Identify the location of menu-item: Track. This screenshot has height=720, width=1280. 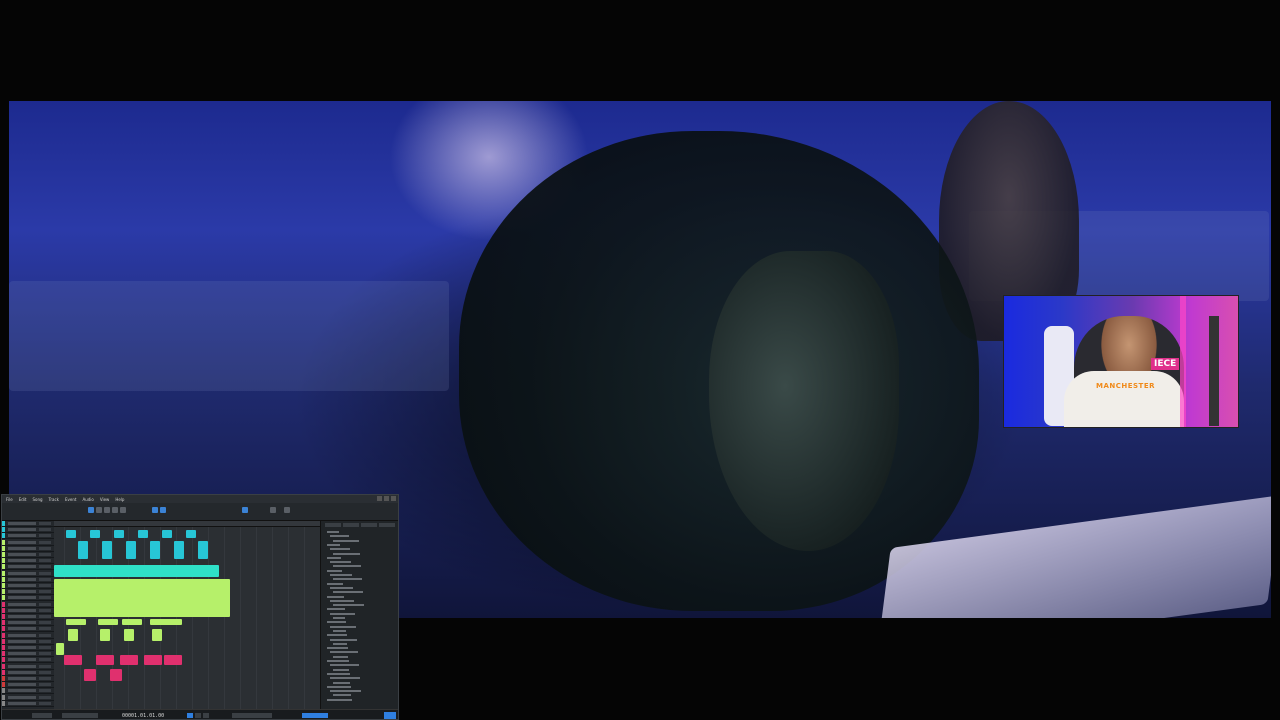
(54, 499).